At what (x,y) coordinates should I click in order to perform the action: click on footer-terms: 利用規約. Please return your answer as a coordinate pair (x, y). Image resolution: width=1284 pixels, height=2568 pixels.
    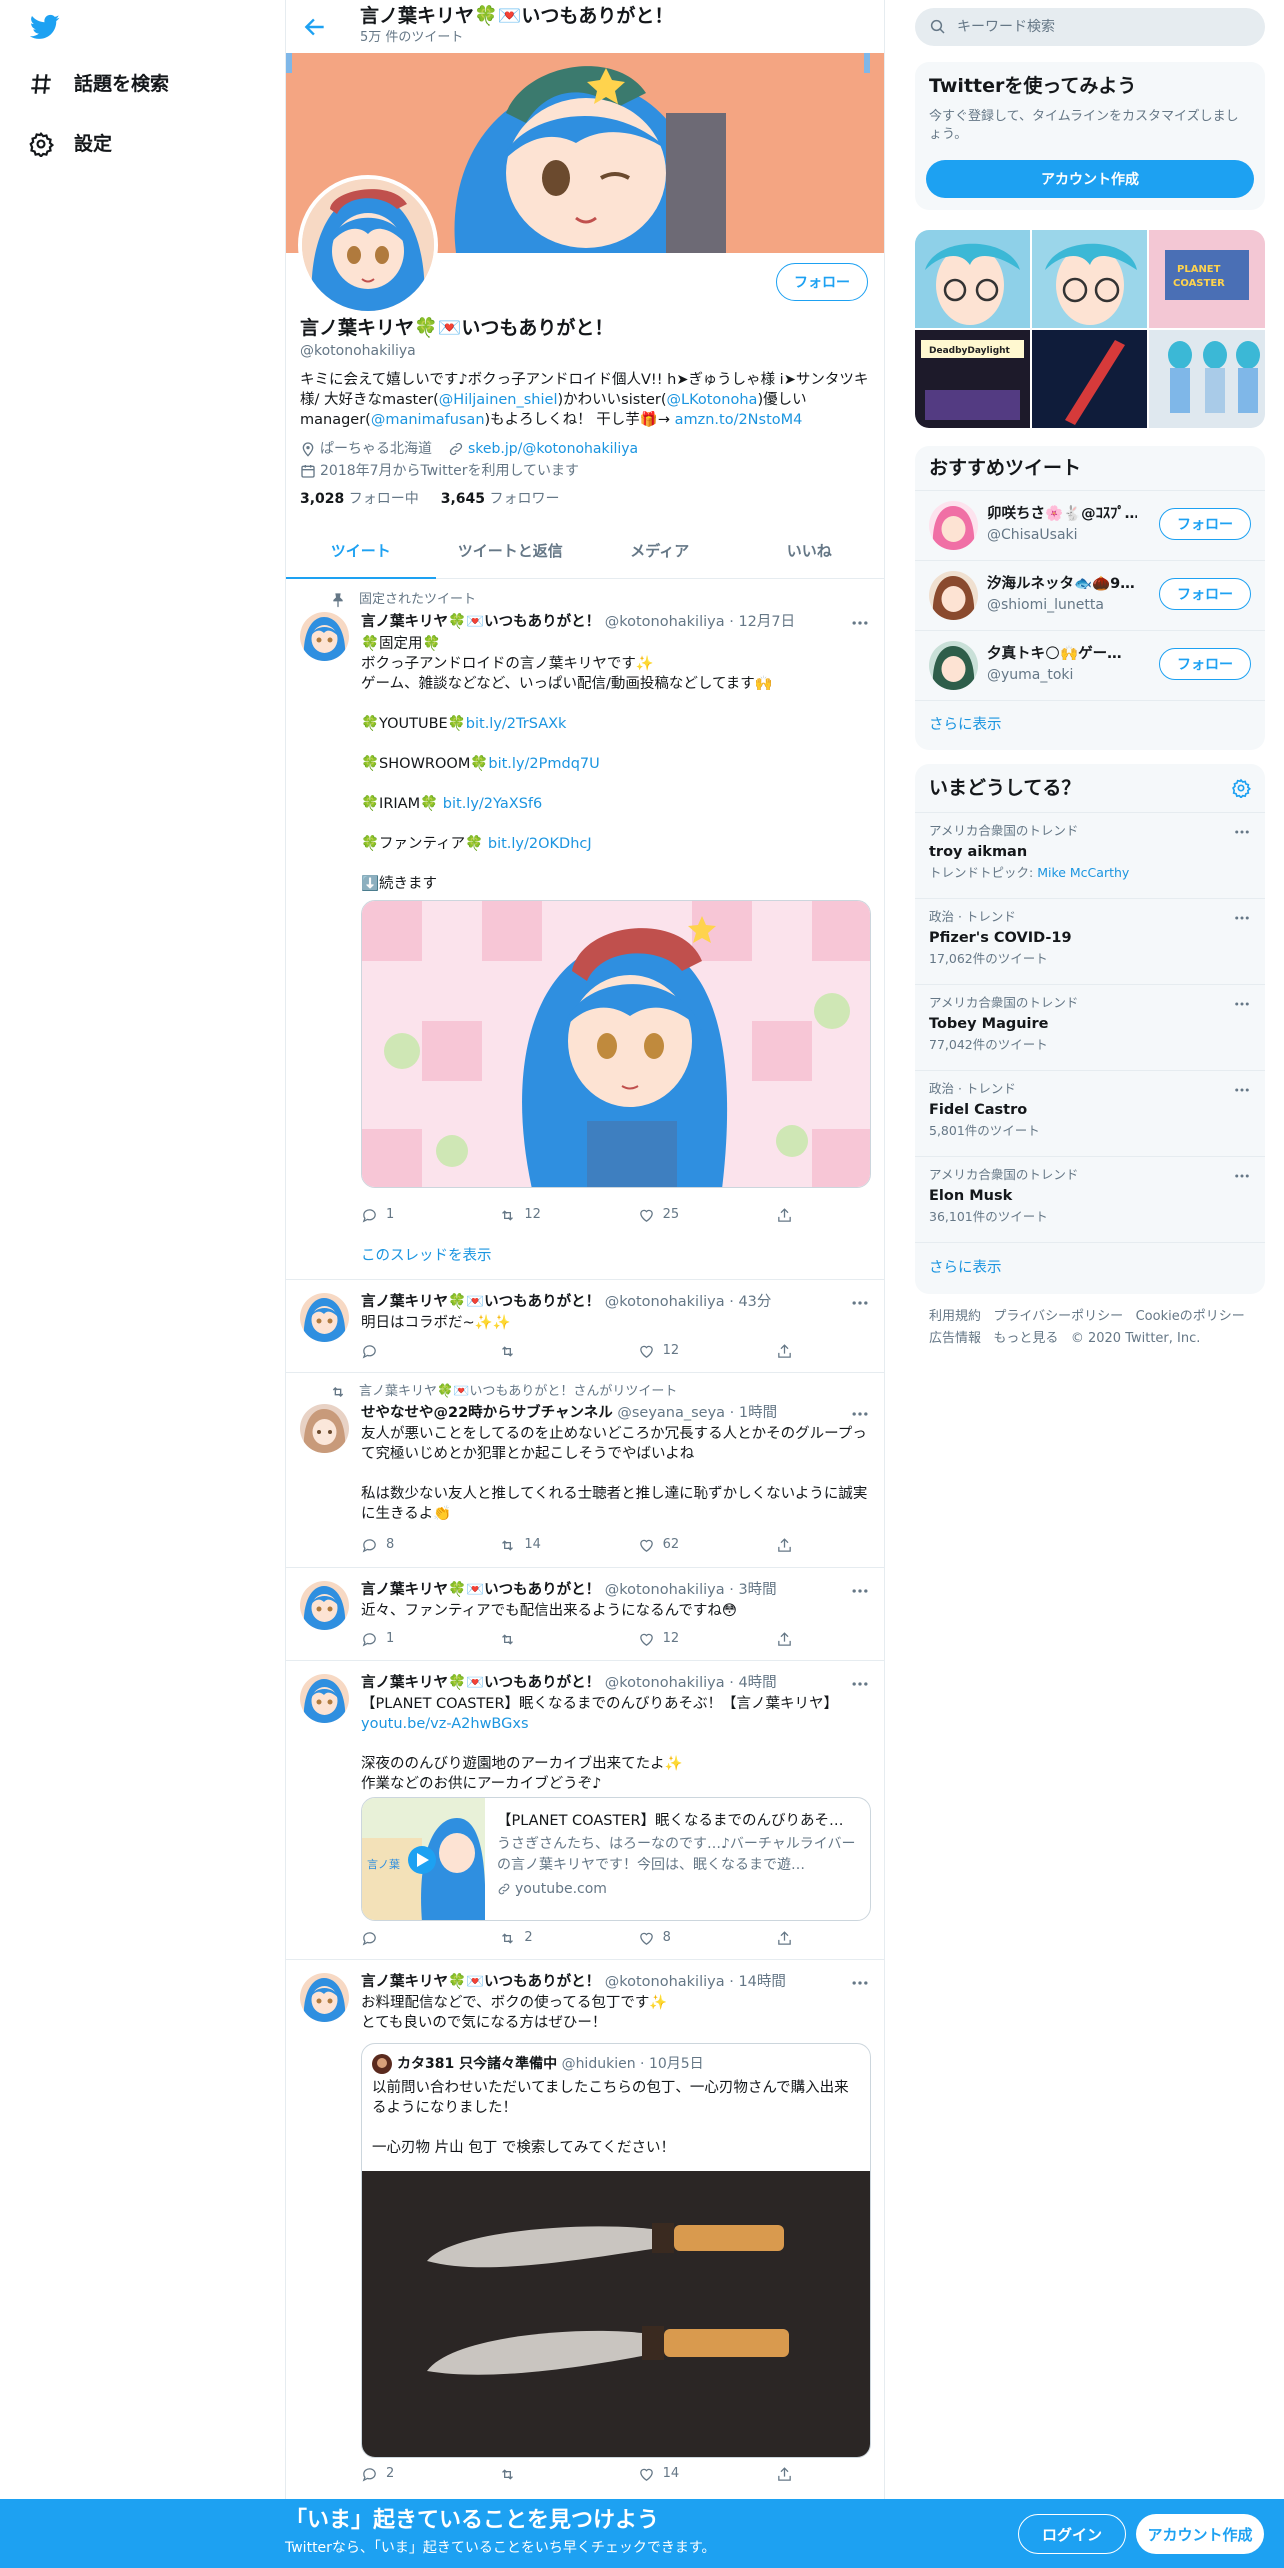
    Looking at the image, I should click on (955, 1316).